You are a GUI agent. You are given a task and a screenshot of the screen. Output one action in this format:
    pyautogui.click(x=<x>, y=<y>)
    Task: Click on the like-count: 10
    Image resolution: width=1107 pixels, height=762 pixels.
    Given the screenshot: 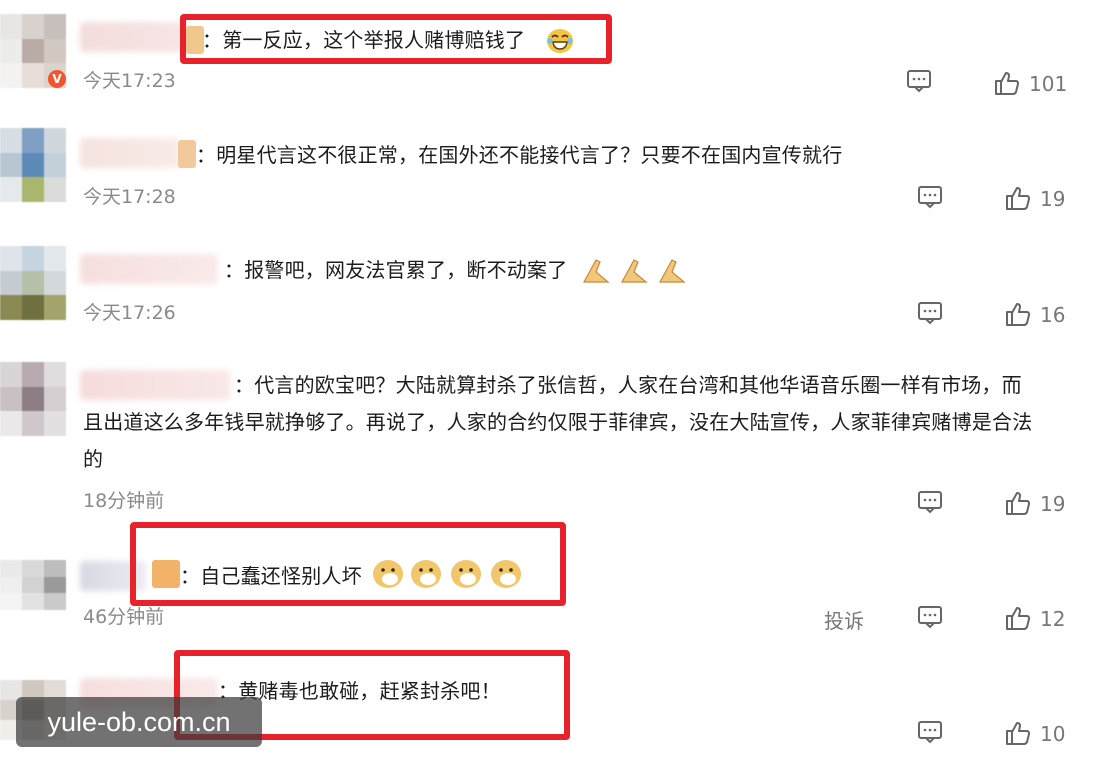 What is the action you would take?
    pyautogui.click(x=1053, y=734)
    